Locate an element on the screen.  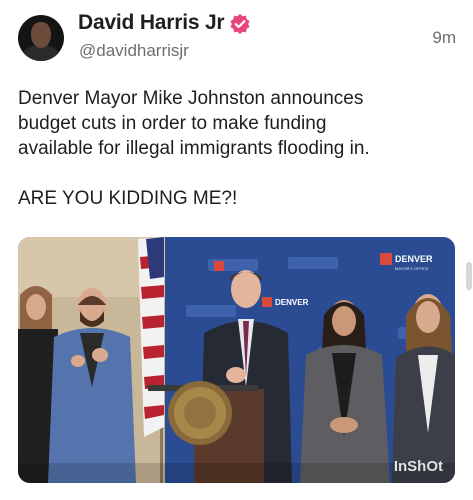
denver-logo-center-text: DENVER is located at coordinates (292, 302).